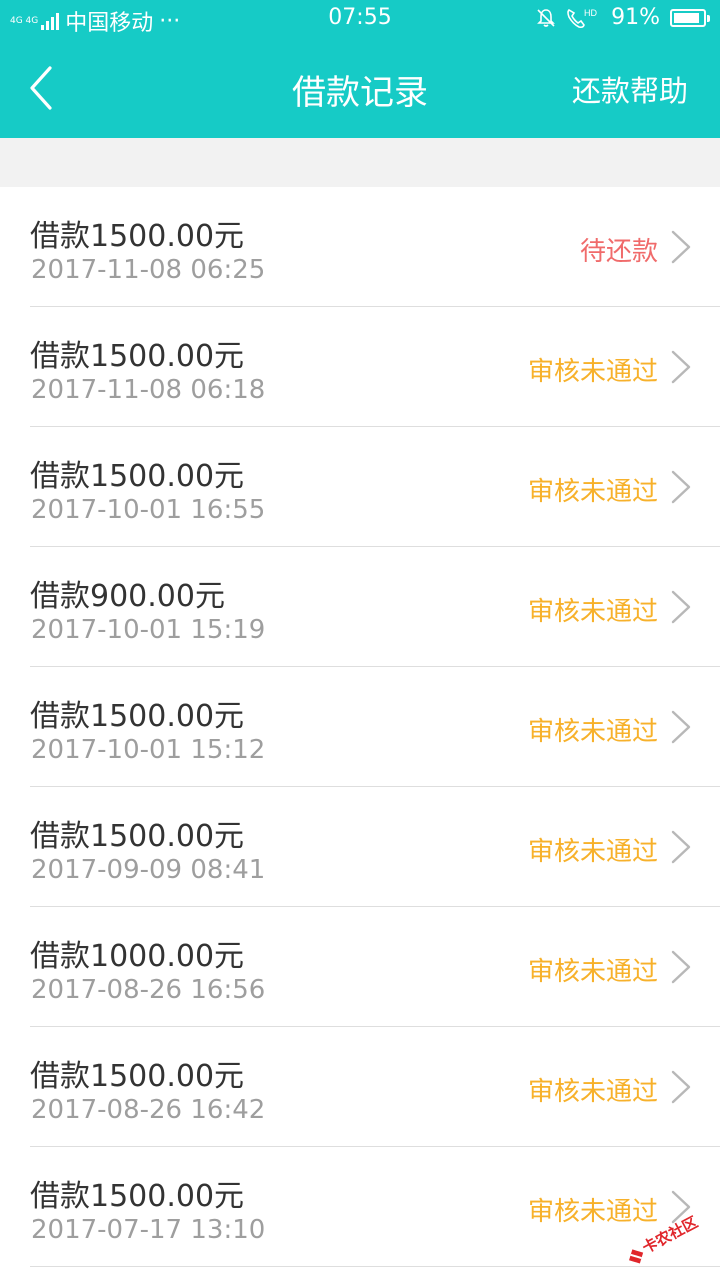 This screenshot has width=720, height=1280. What do you see at coordinates (148, 270) in the screenshot?
I see `loan-time: 2017-11-08 06:25` at bounding box center [148, 270].